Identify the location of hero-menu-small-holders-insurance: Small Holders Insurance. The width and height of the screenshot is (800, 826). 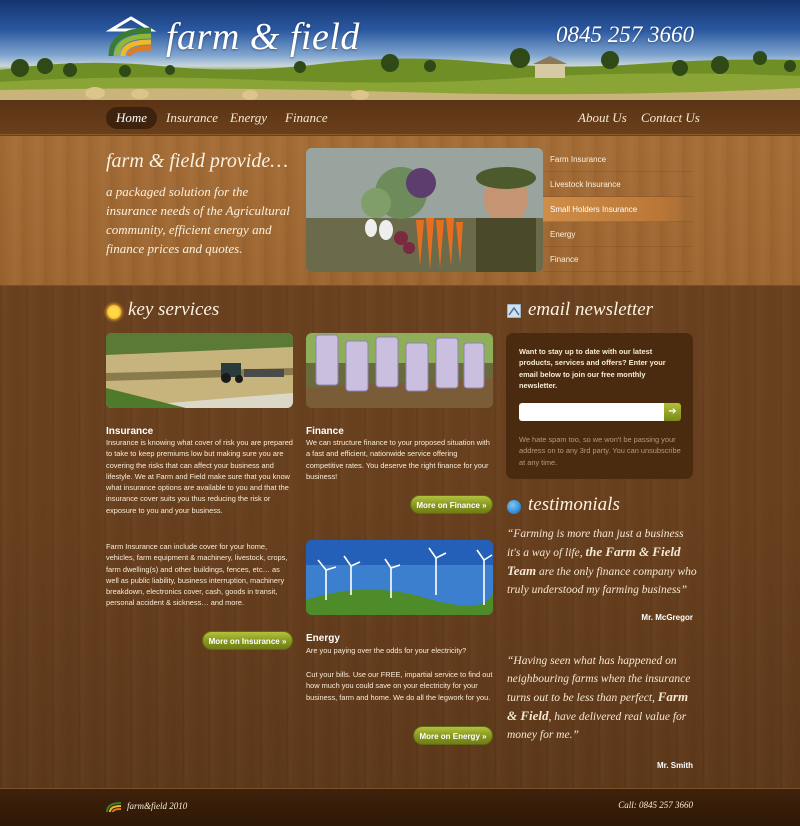
(618, 209).